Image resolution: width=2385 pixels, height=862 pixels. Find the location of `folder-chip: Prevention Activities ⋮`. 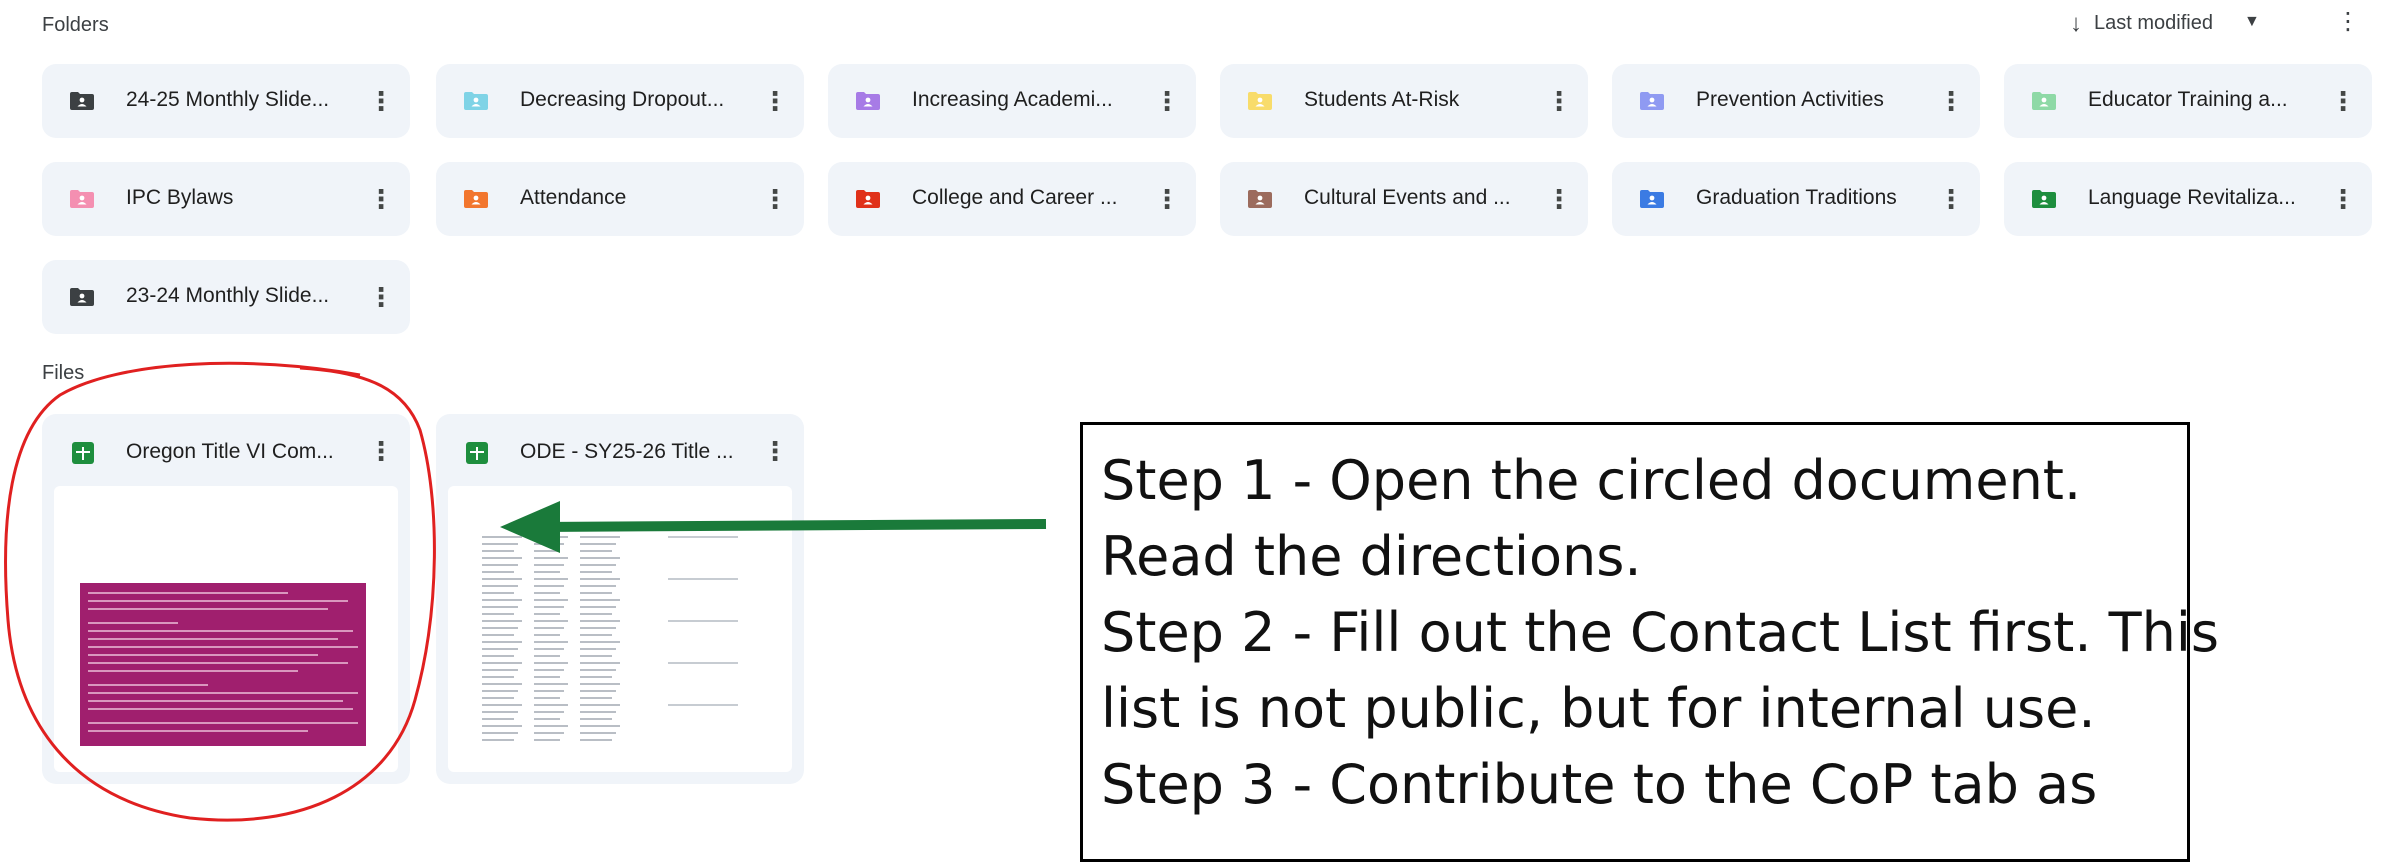

folder-chip: Prevention Activities ⋮ is located at coordinates (1796, 101).